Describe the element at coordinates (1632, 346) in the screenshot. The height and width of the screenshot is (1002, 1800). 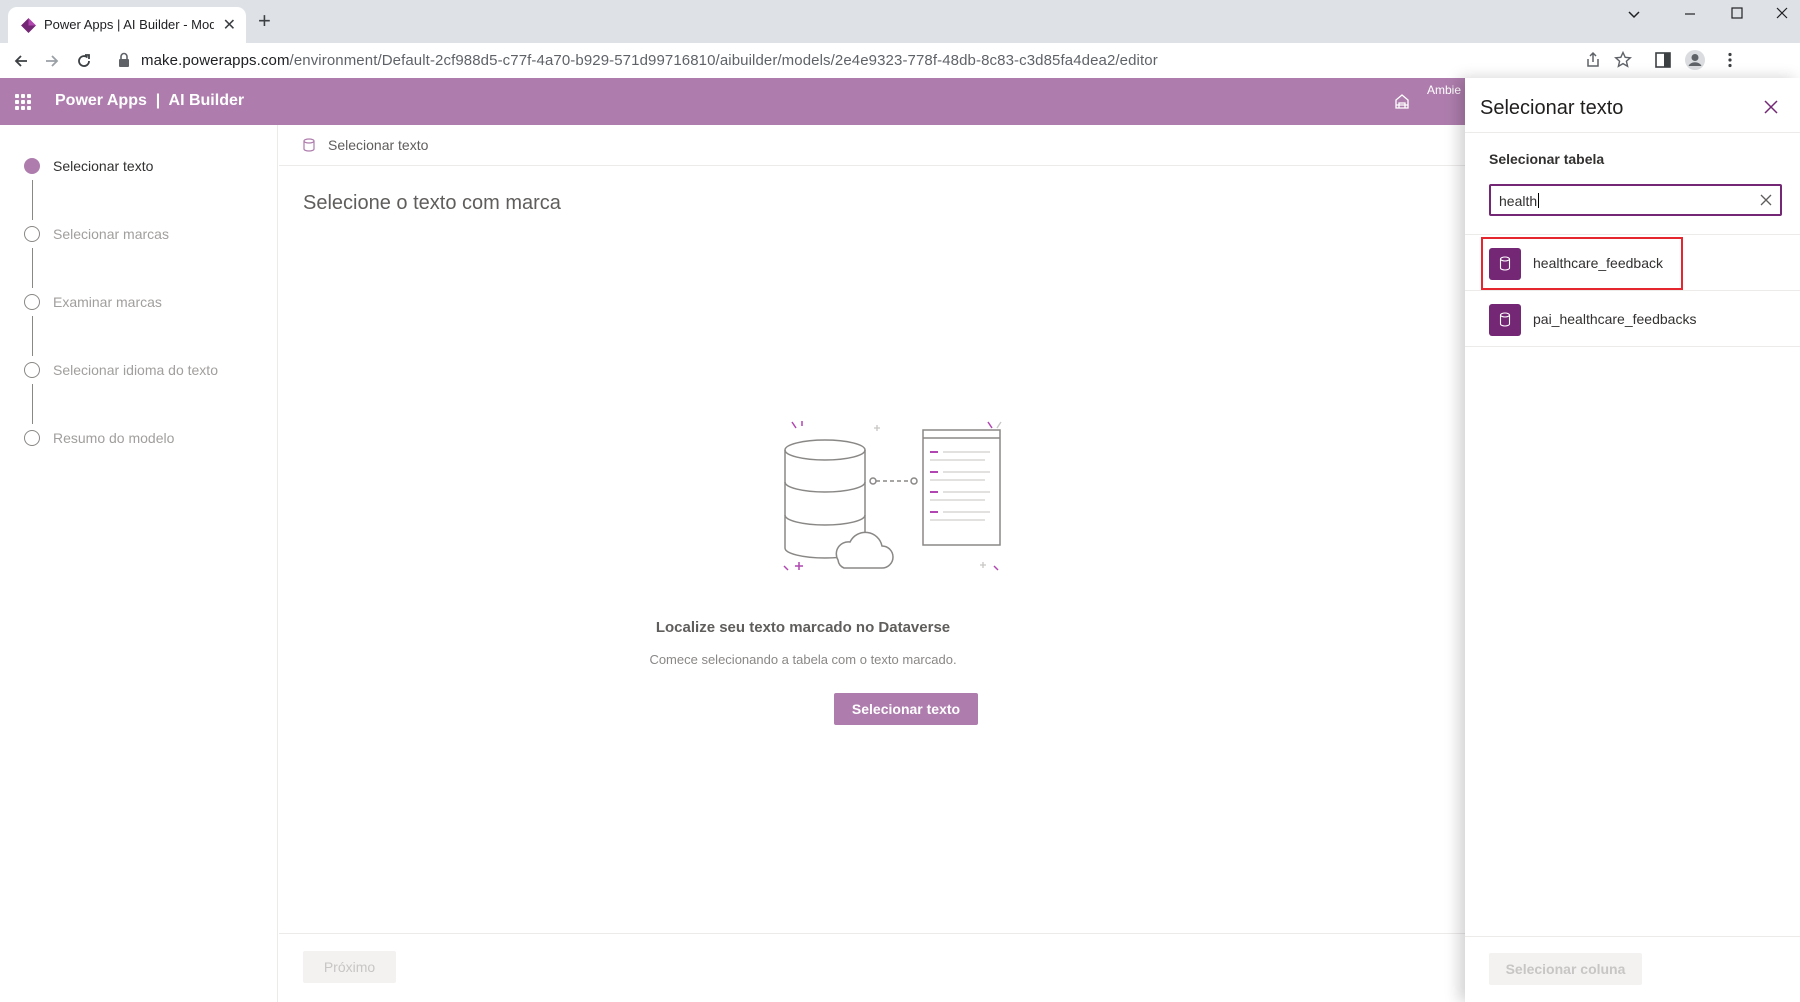
I see `list-divider` at that location.